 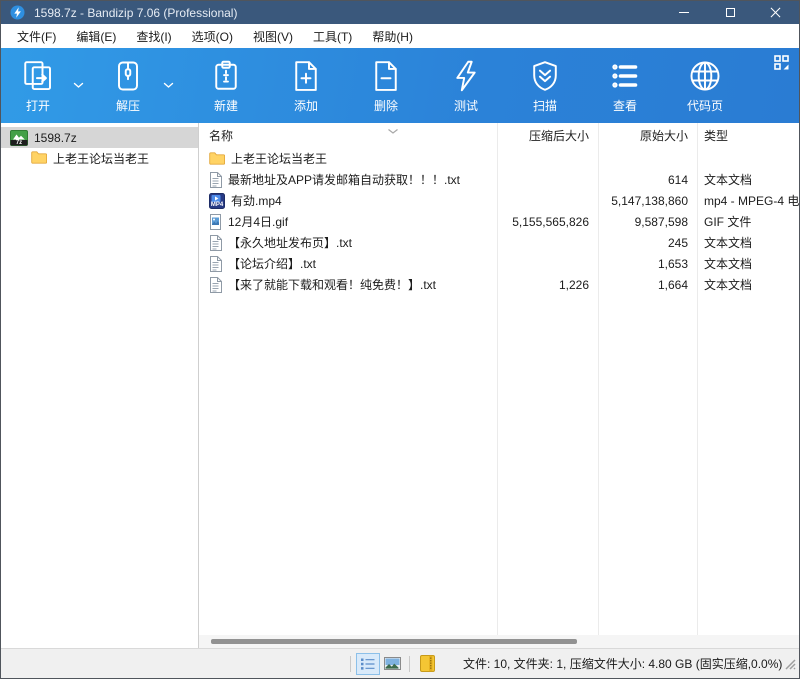 I want to click on open-button: 打开, so click(x=38, y=85).